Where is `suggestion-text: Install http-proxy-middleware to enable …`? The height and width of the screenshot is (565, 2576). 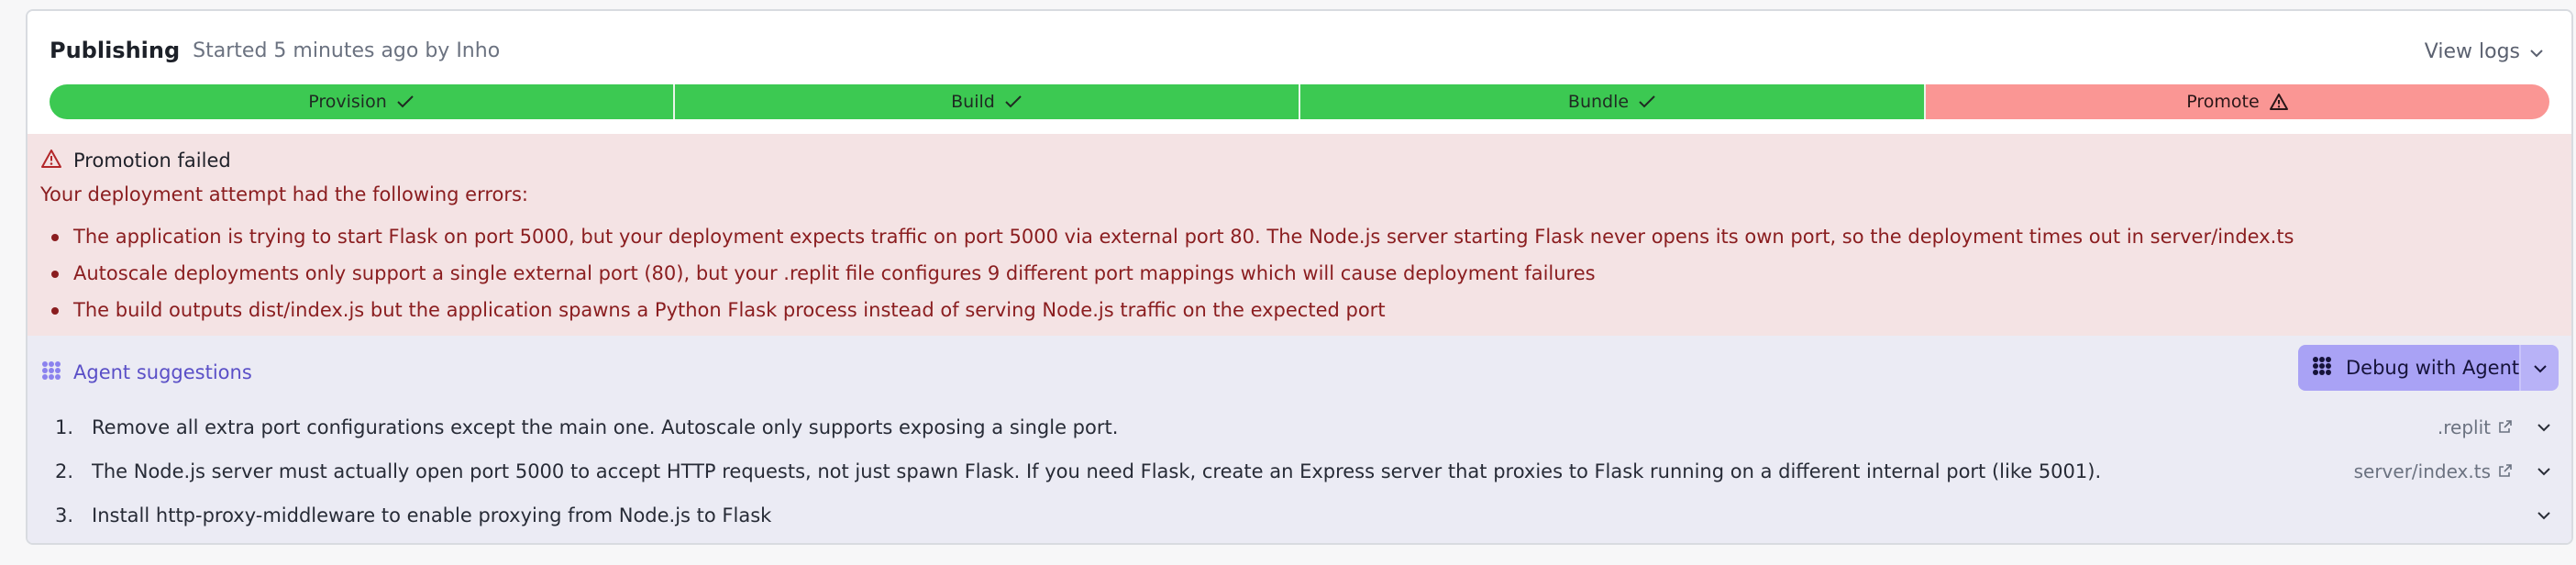
suggestion-text: Install http-proxy-middleware to enable … is located at coordinates (432, 515).